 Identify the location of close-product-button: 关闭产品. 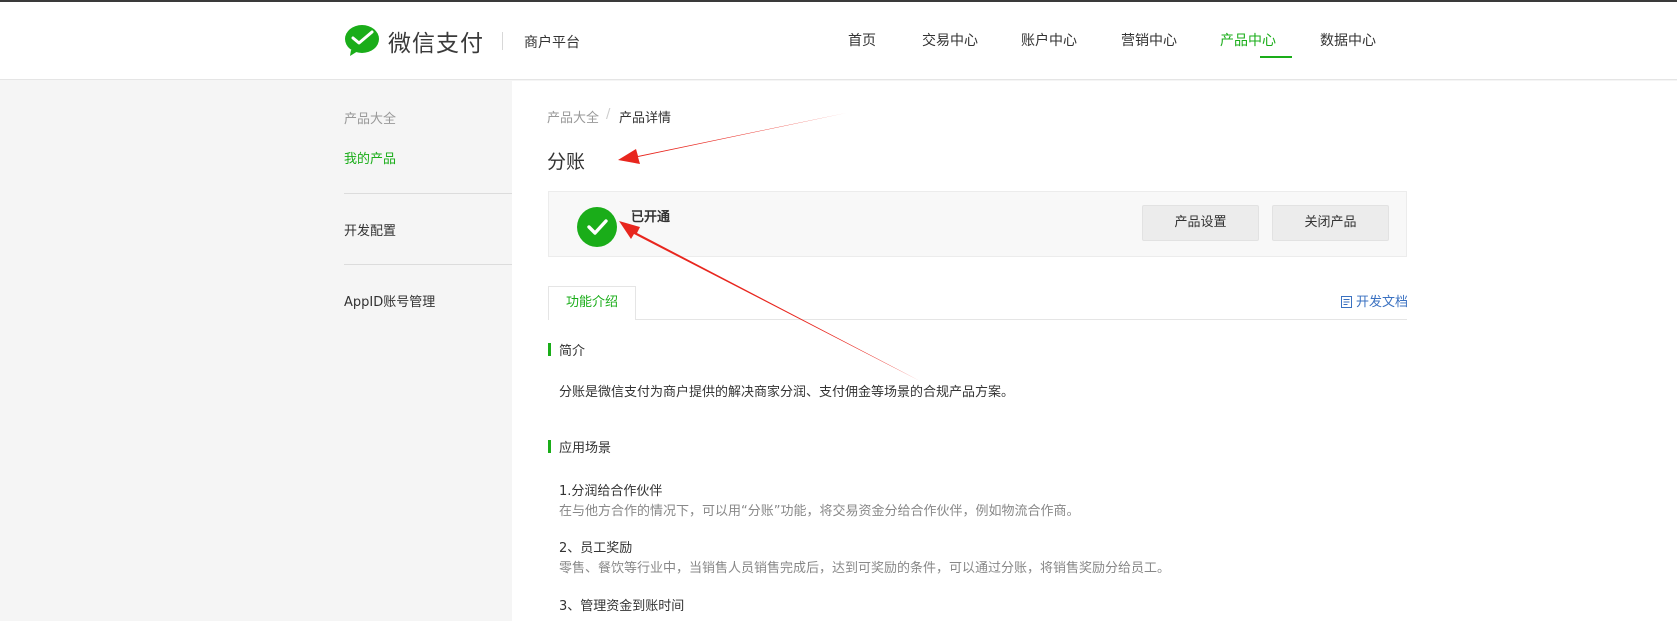
(1330, 223).